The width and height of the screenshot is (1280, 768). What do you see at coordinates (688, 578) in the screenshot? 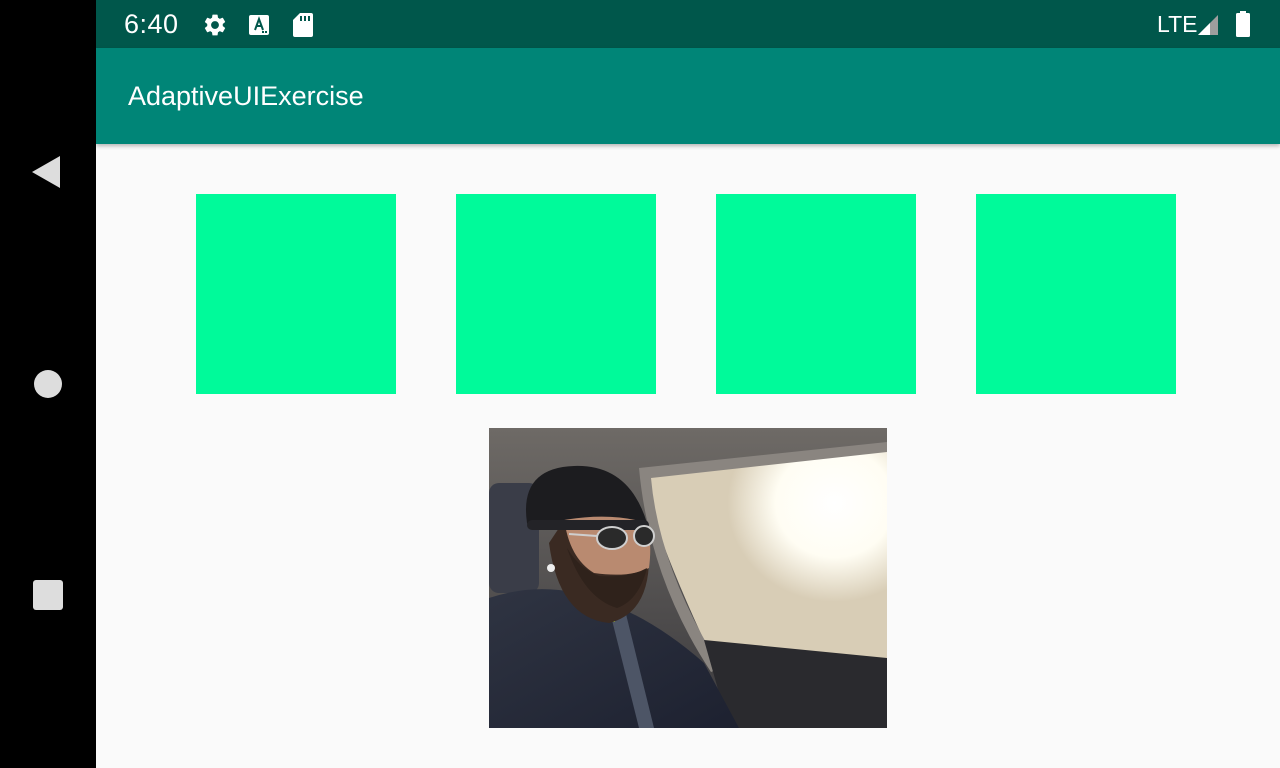
I see `person-in-car-photo` at bounding box center [688, 578].